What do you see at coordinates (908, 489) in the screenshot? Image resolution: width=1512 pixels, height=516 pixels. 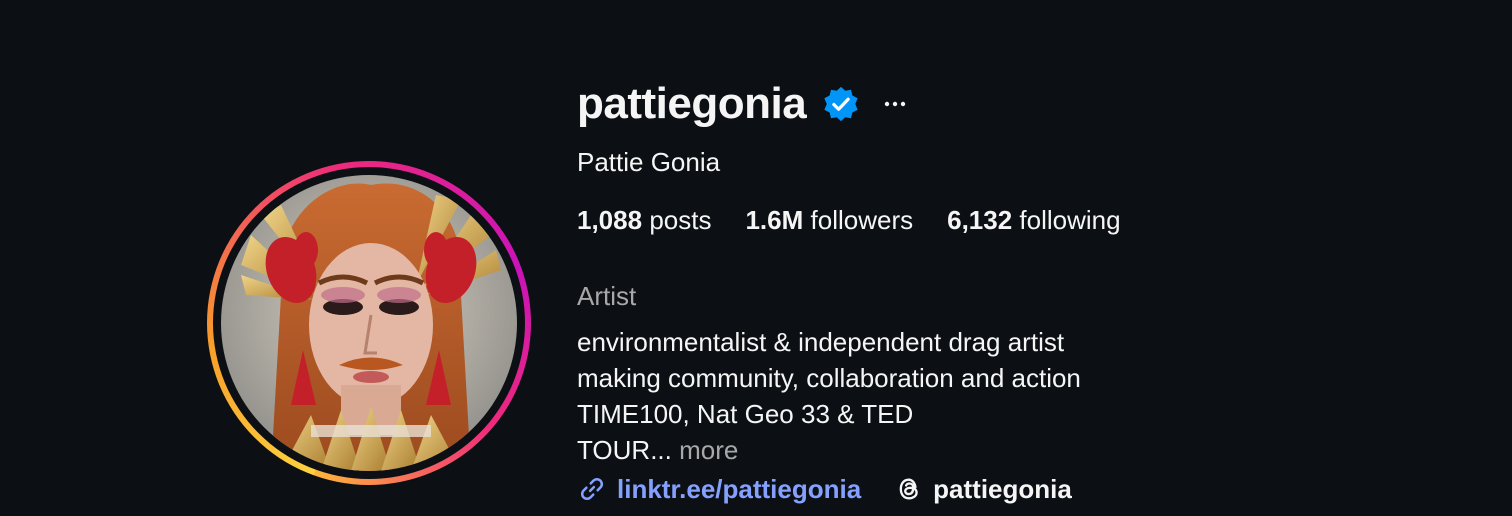 I see `threads-icon` at bounding box center [908, 489].